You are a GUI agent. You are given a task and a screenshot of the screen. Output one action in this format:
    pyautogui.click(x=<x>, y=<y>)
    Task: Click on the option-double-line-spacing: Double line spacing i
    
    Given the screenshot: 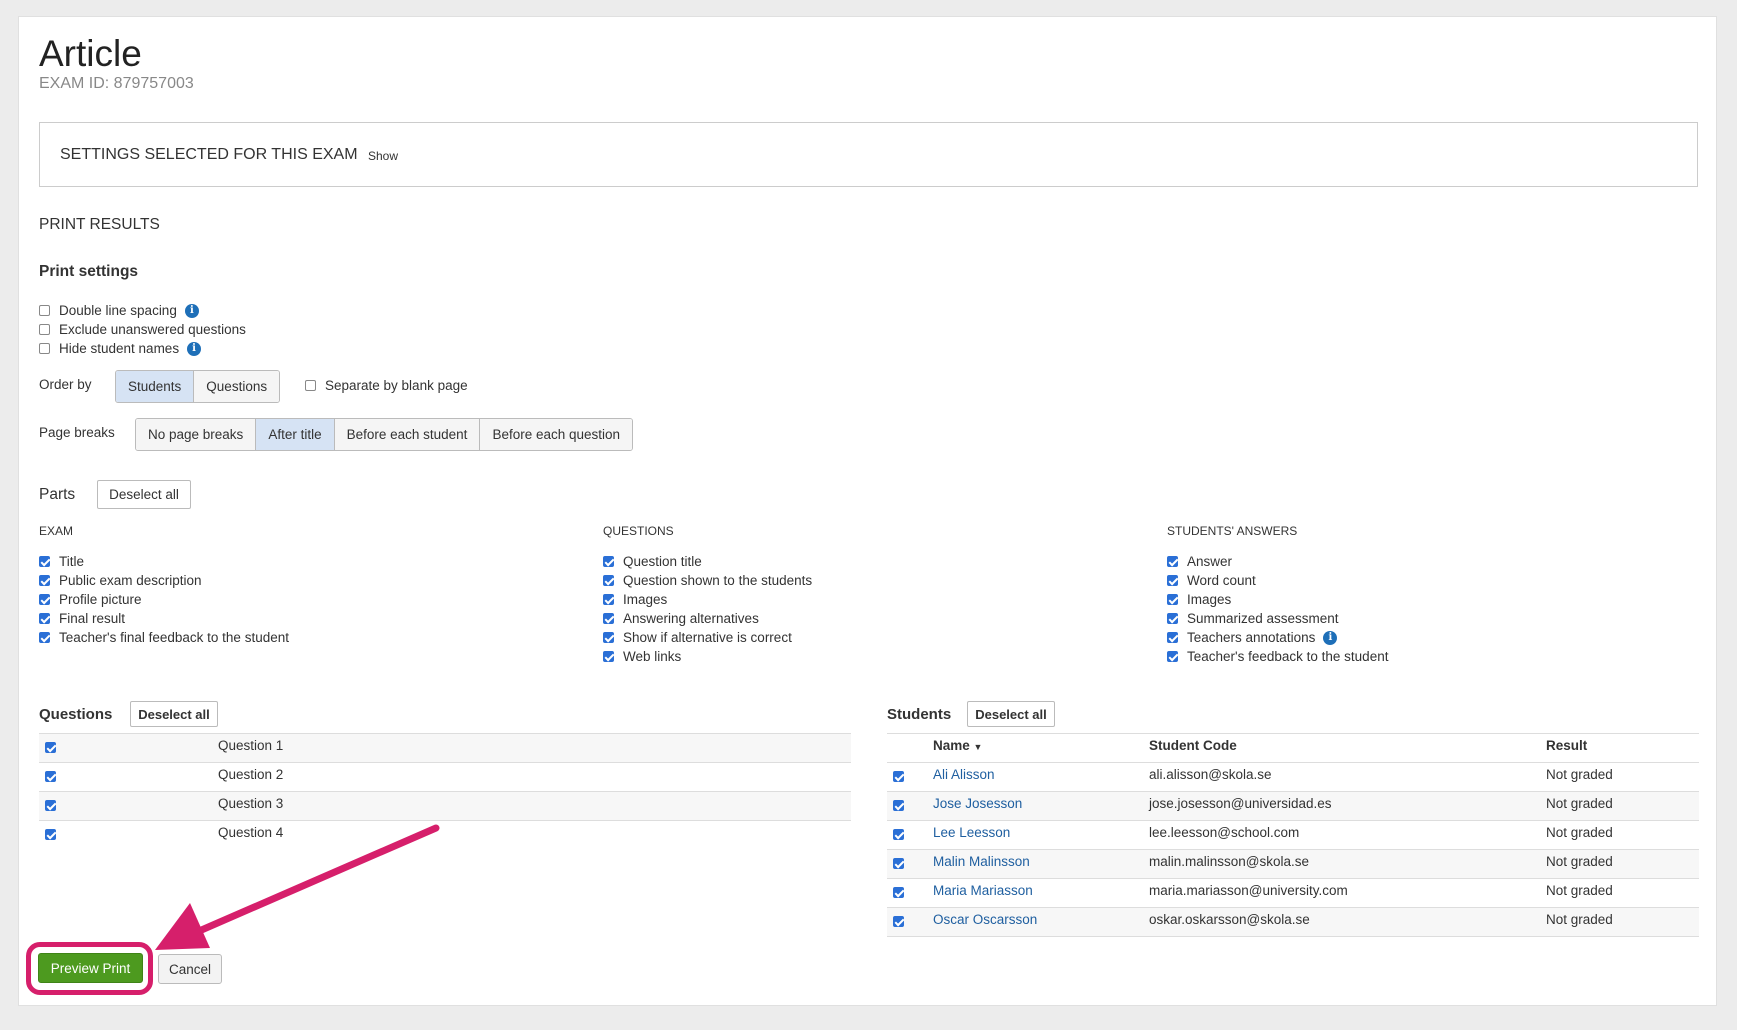 What is the action you would take?
    pyautogui.click(x=119, y=310)
    